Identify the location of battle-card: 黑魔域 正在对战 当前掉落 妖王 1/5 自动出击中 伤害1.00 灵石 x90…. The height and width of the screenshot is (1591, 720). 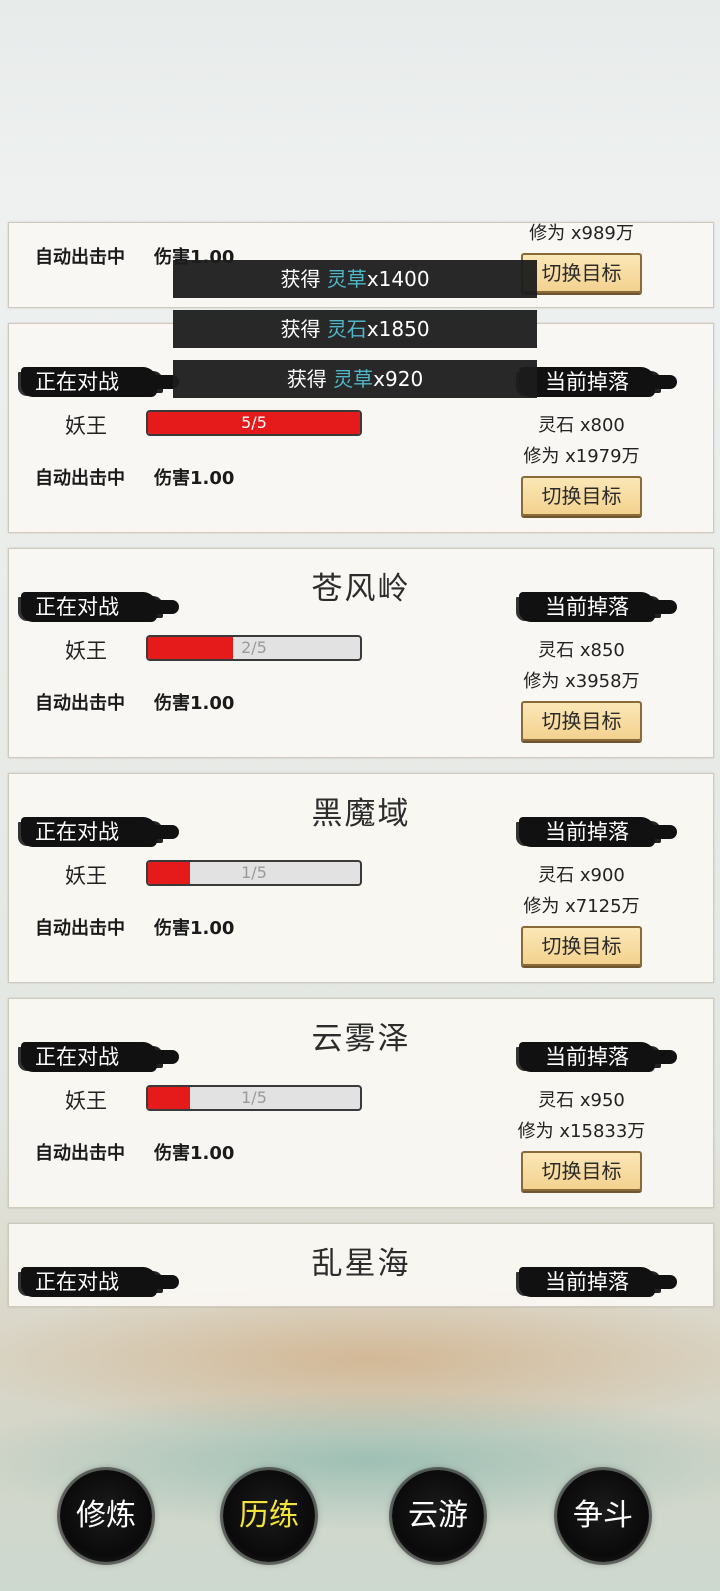
(361, 878).